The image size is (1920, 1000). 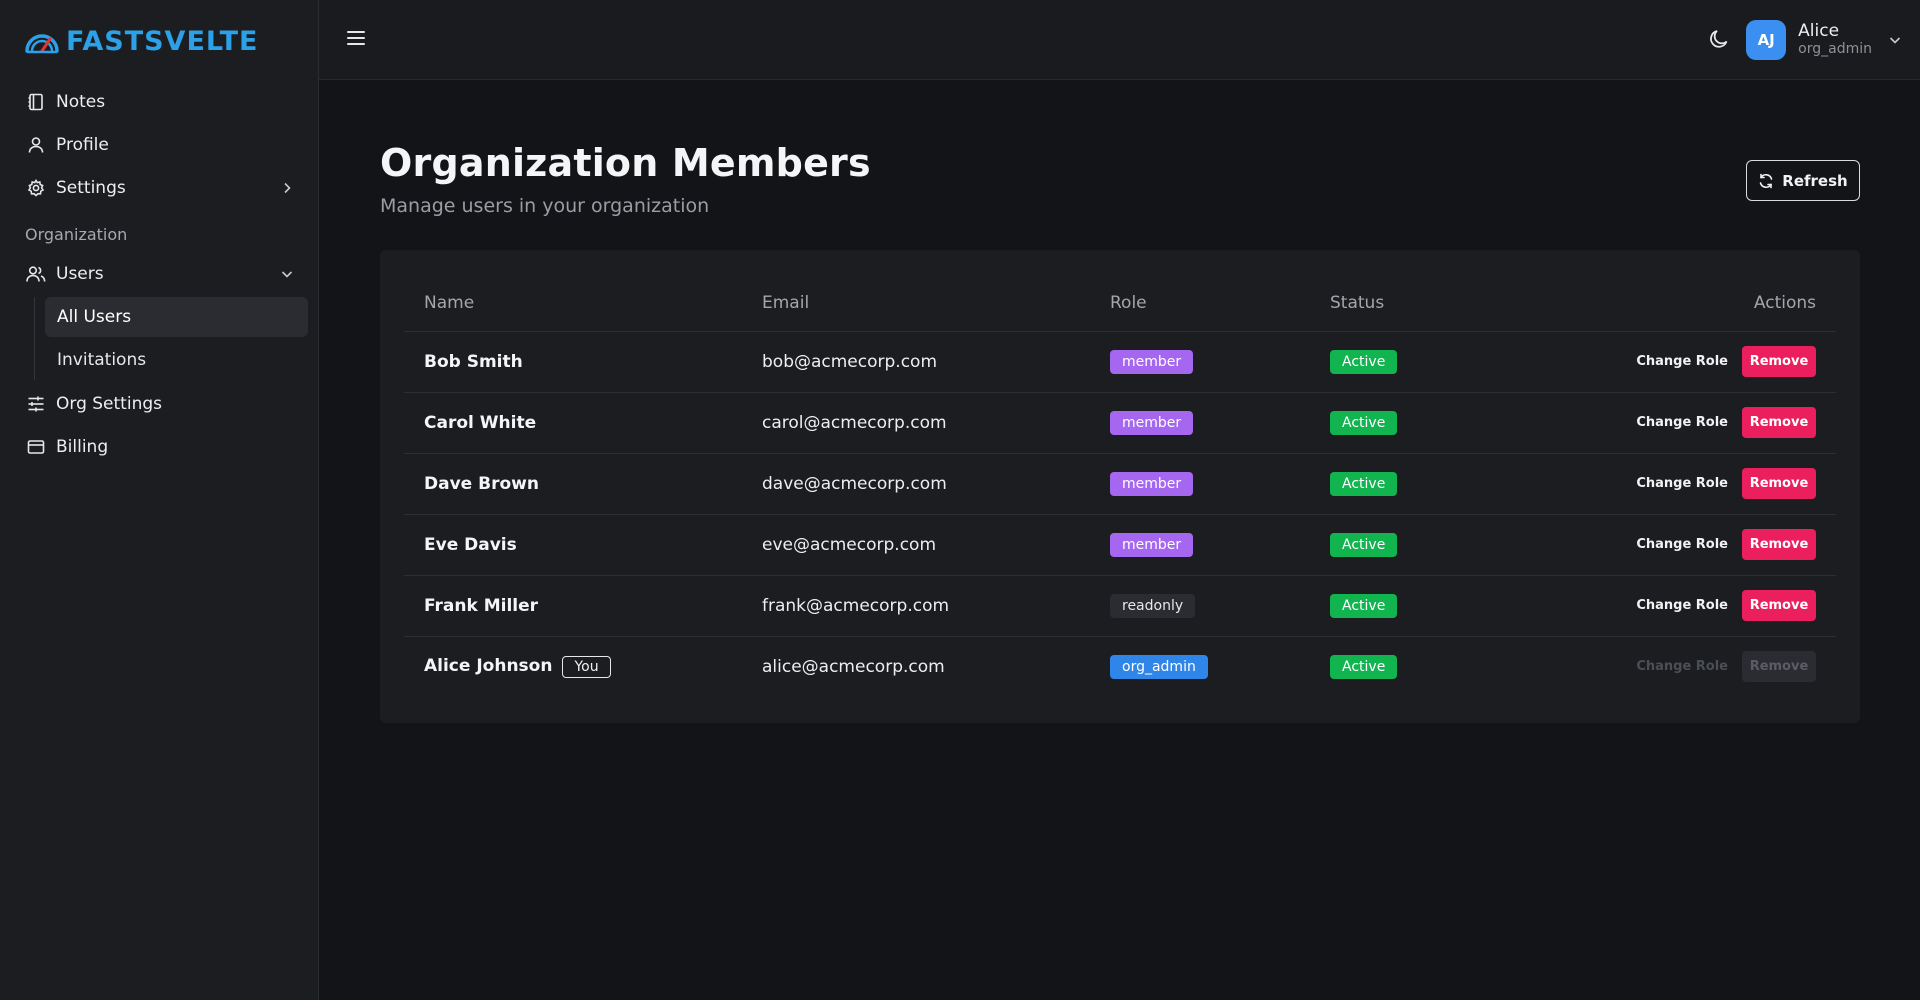 I want to click on column-header-actions: Actions, so click(x=1683, y=304).